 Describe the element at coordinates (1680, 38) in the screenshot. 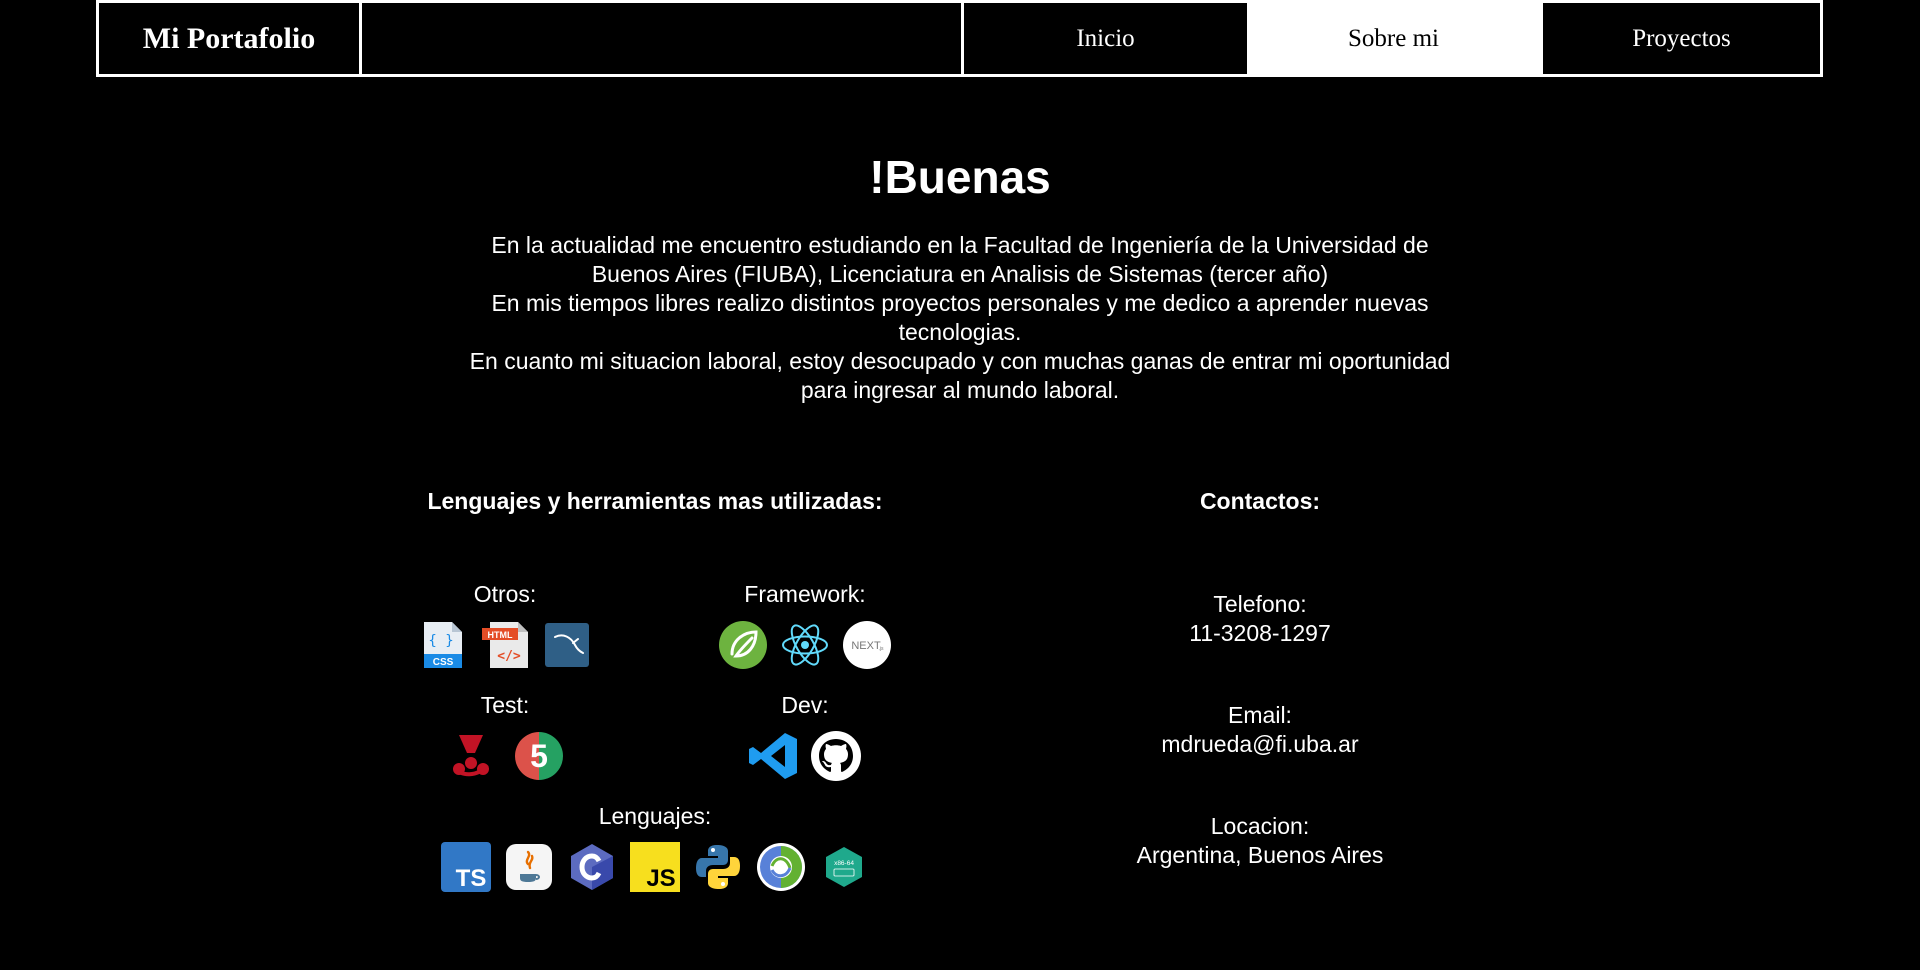

I see `nav-item-proyectos: Proyectos` at that location.